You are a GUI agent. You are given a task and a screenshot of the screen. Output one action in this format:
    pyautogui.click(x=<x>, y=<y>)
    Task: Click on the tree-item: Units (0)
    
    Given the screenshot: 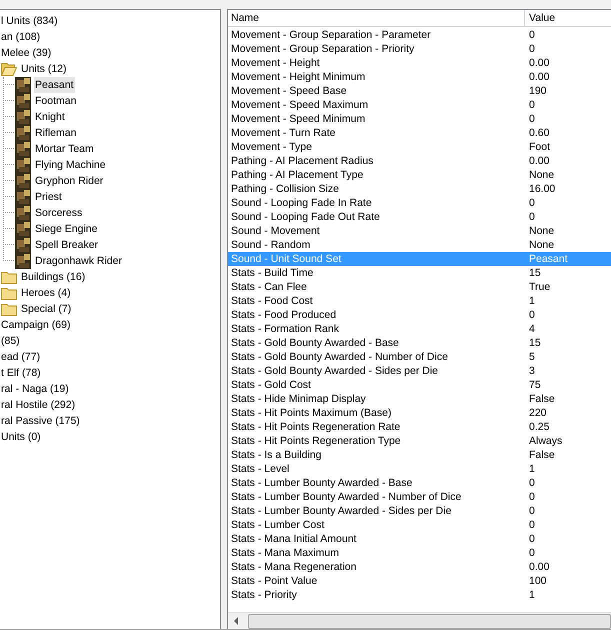 What is the action you would take?
    pyautogui.click(x=21, y=437)
    